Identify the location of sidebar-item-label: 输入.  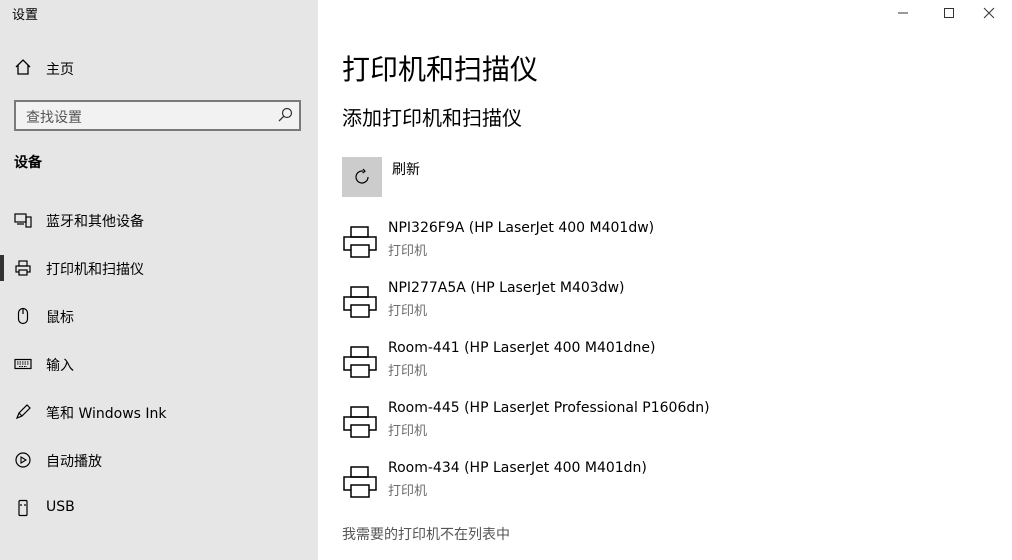
(60, 366).